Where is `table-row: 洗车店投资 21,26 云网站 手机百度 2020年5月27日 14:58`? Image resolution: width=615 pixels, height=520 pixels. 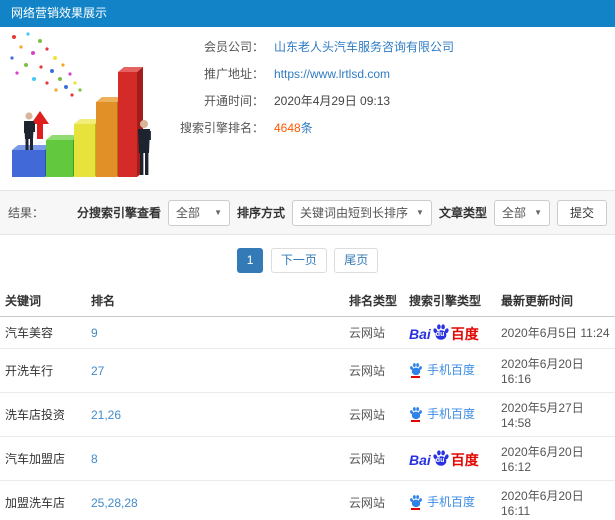
table-row: 洗车店投资 21,26 云网站 手机百度 2020年5月27日 14:58 is located at coordinates (307, 414).